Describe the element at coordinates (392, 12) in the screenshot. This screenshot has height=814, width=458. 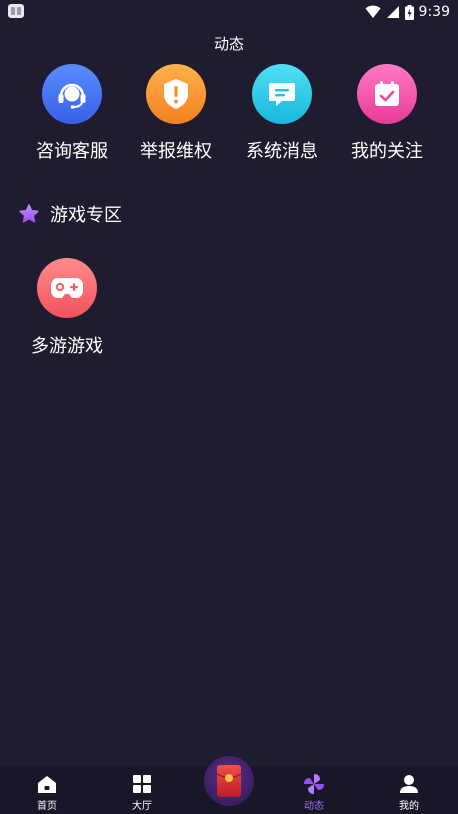
I see `cellular-signal-icon` at that location.